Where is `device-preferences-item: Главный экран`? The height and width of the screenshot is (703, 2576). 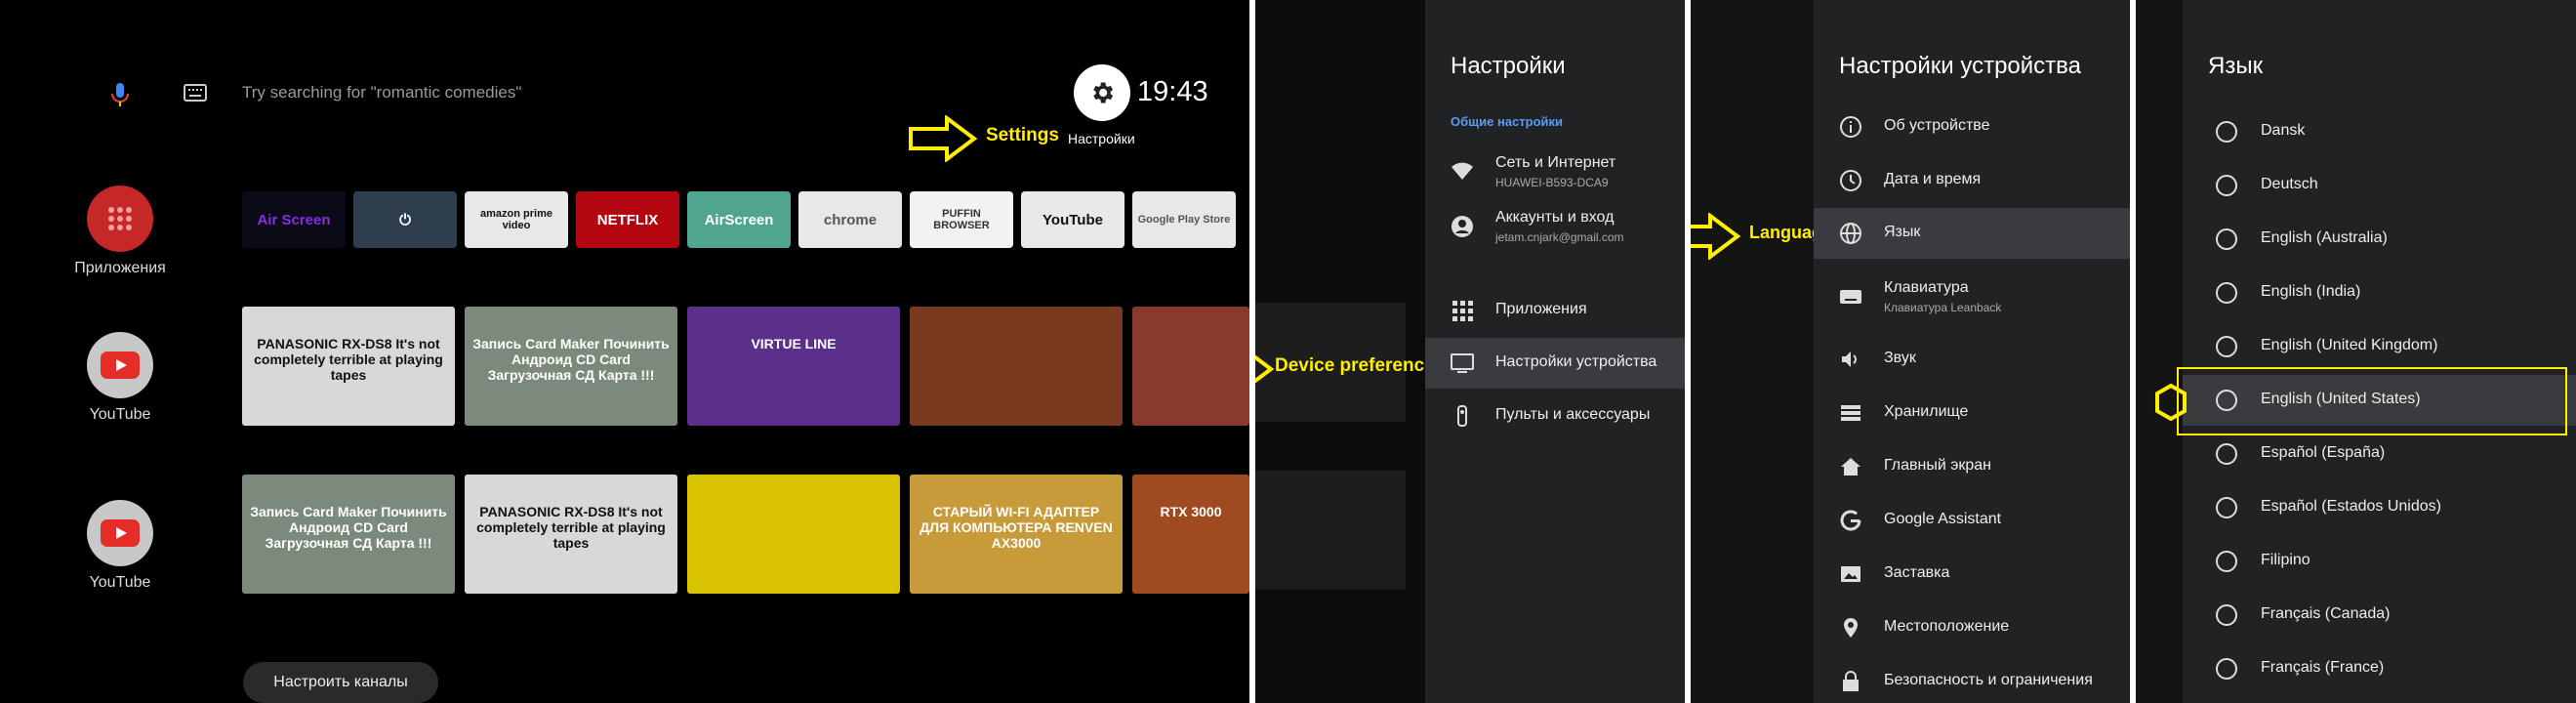 device-preferences-item: Главный экран is located at coordinates (1972, 466).